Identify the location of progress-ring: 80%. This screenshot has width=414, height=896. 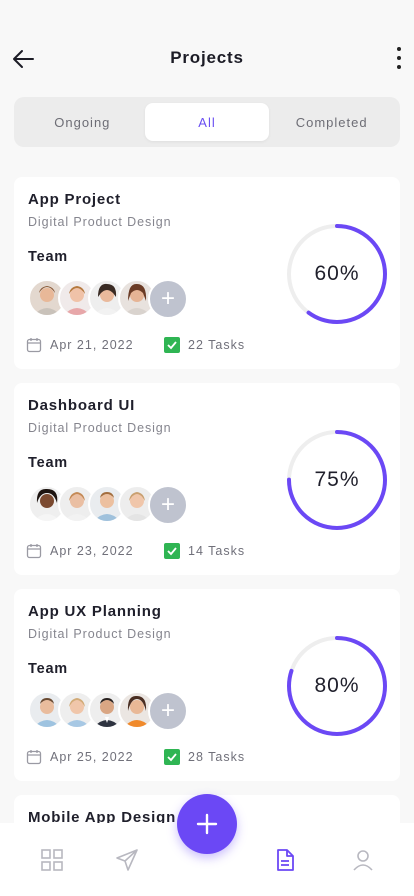
(337, 686).